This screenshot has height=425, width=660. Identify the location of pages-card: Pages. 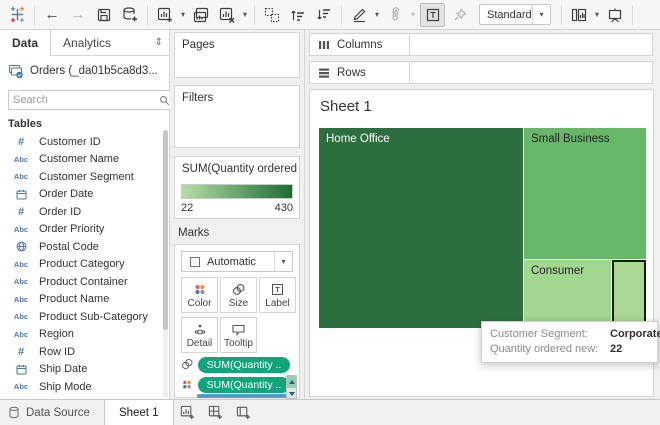
(237, 55).